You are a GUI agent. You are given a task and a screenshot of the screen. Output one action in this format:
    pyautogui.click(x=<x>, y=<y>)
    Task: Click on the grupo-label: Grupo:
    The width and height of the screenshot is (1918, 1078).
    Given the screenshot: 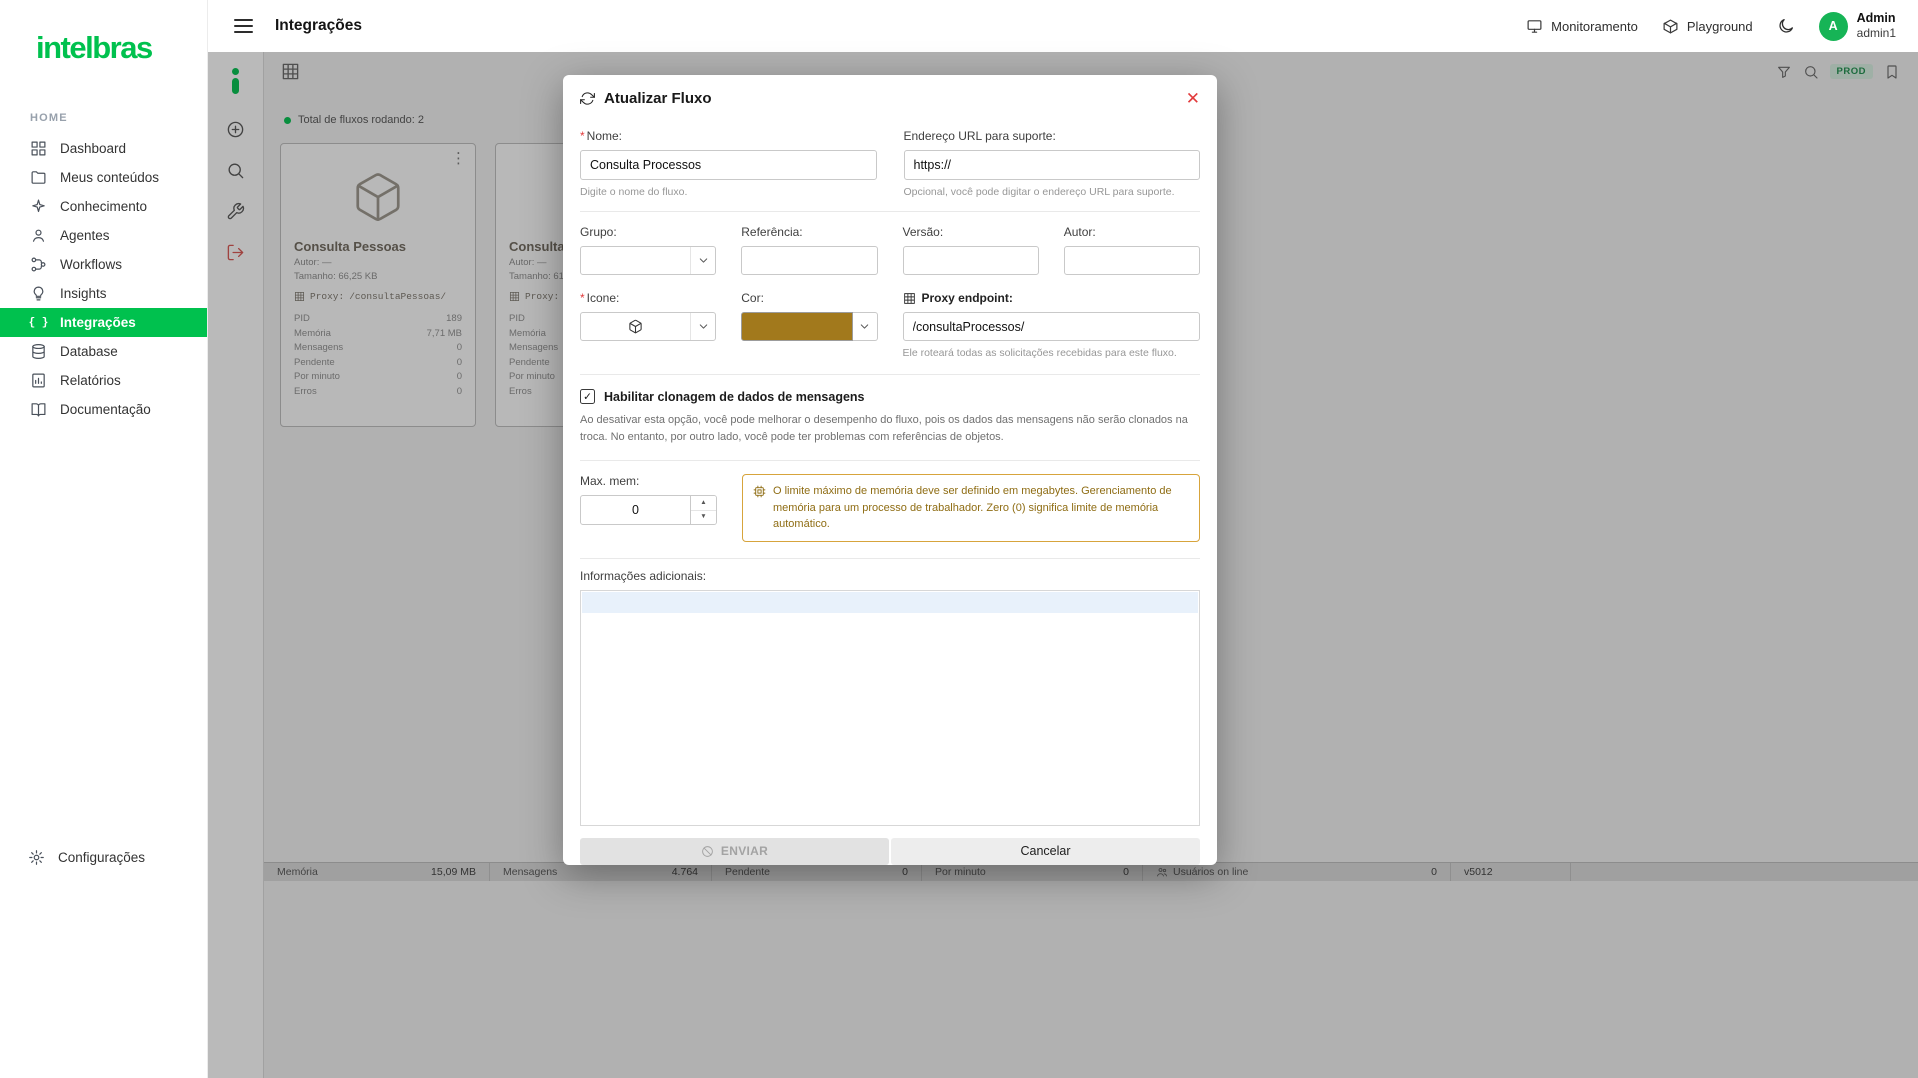 What is the action you would take?
    pyautogui.click(x=598, y=232)
    